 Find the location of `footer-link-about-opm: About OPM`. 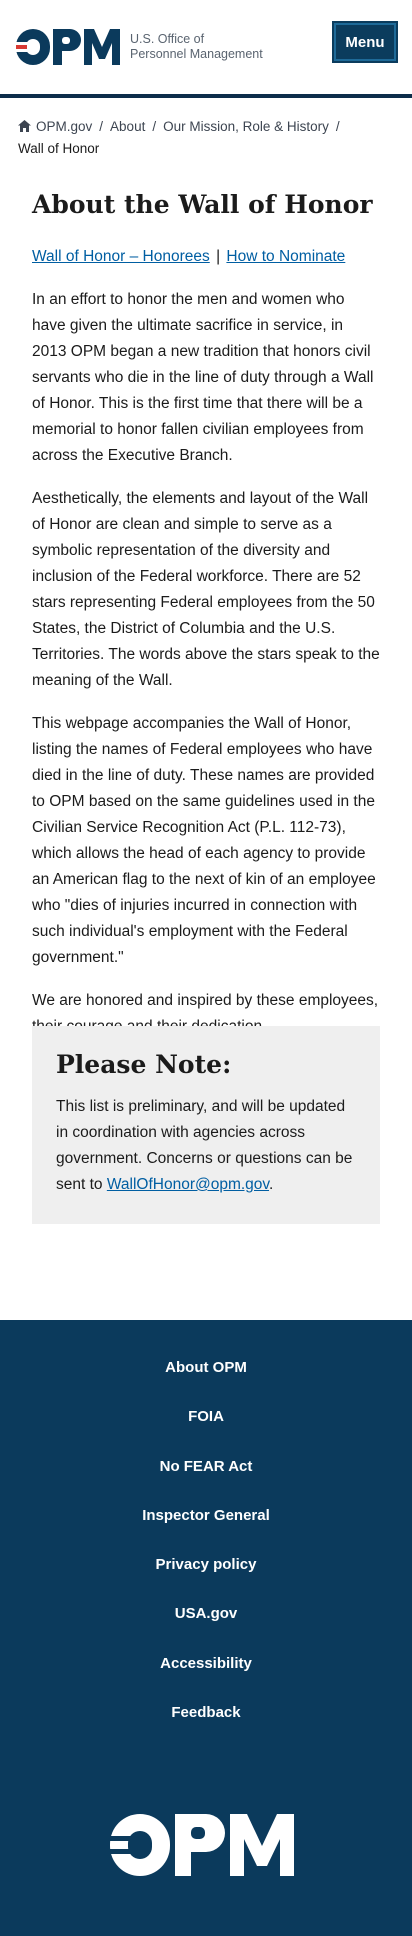

footer-link-about-opm: About OPM is located at coordinates (206, 1368).